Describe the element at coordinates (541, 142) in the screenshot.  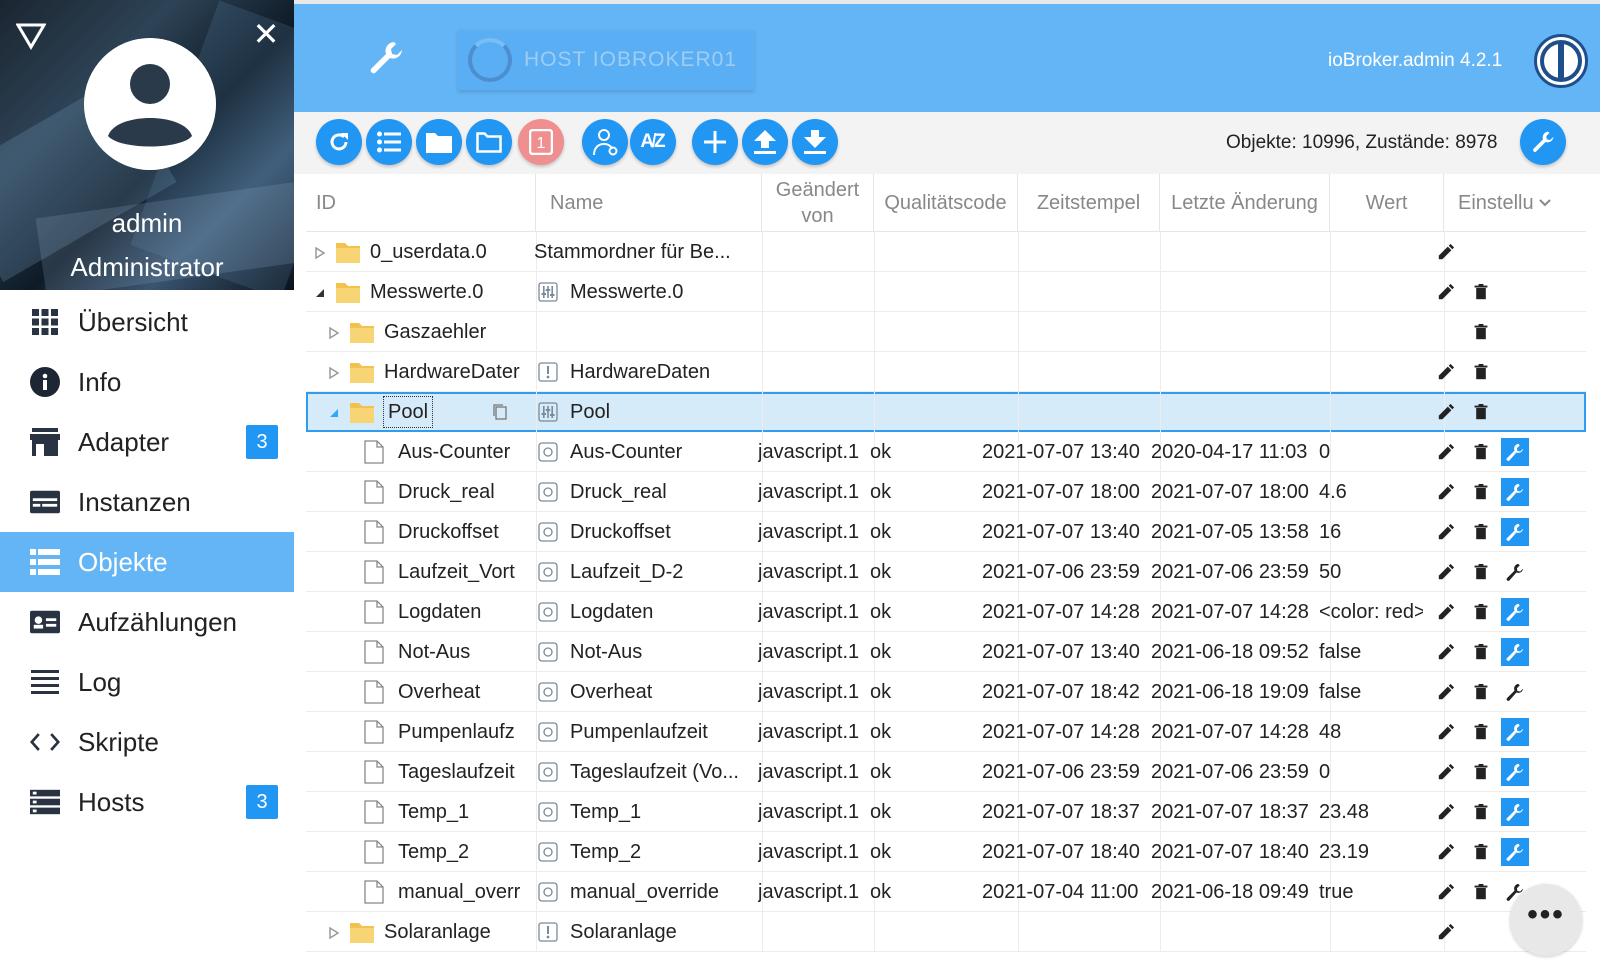
I see `expand-level-button: 1` at that location.